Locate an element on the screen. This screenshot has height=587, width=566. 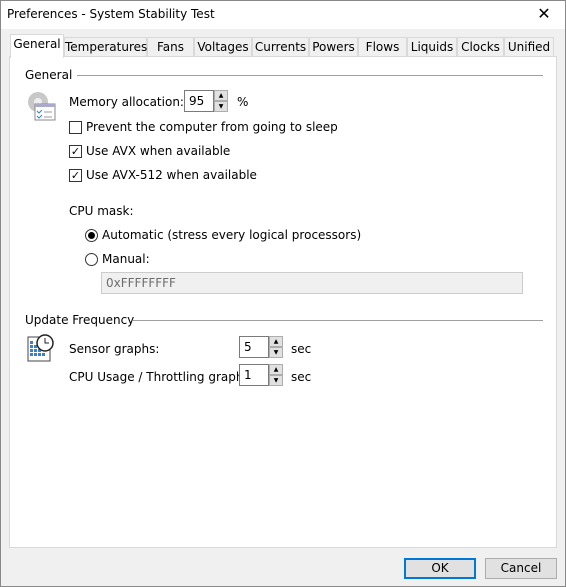
close-icon: ✕ is located at coordinates (544, 14).